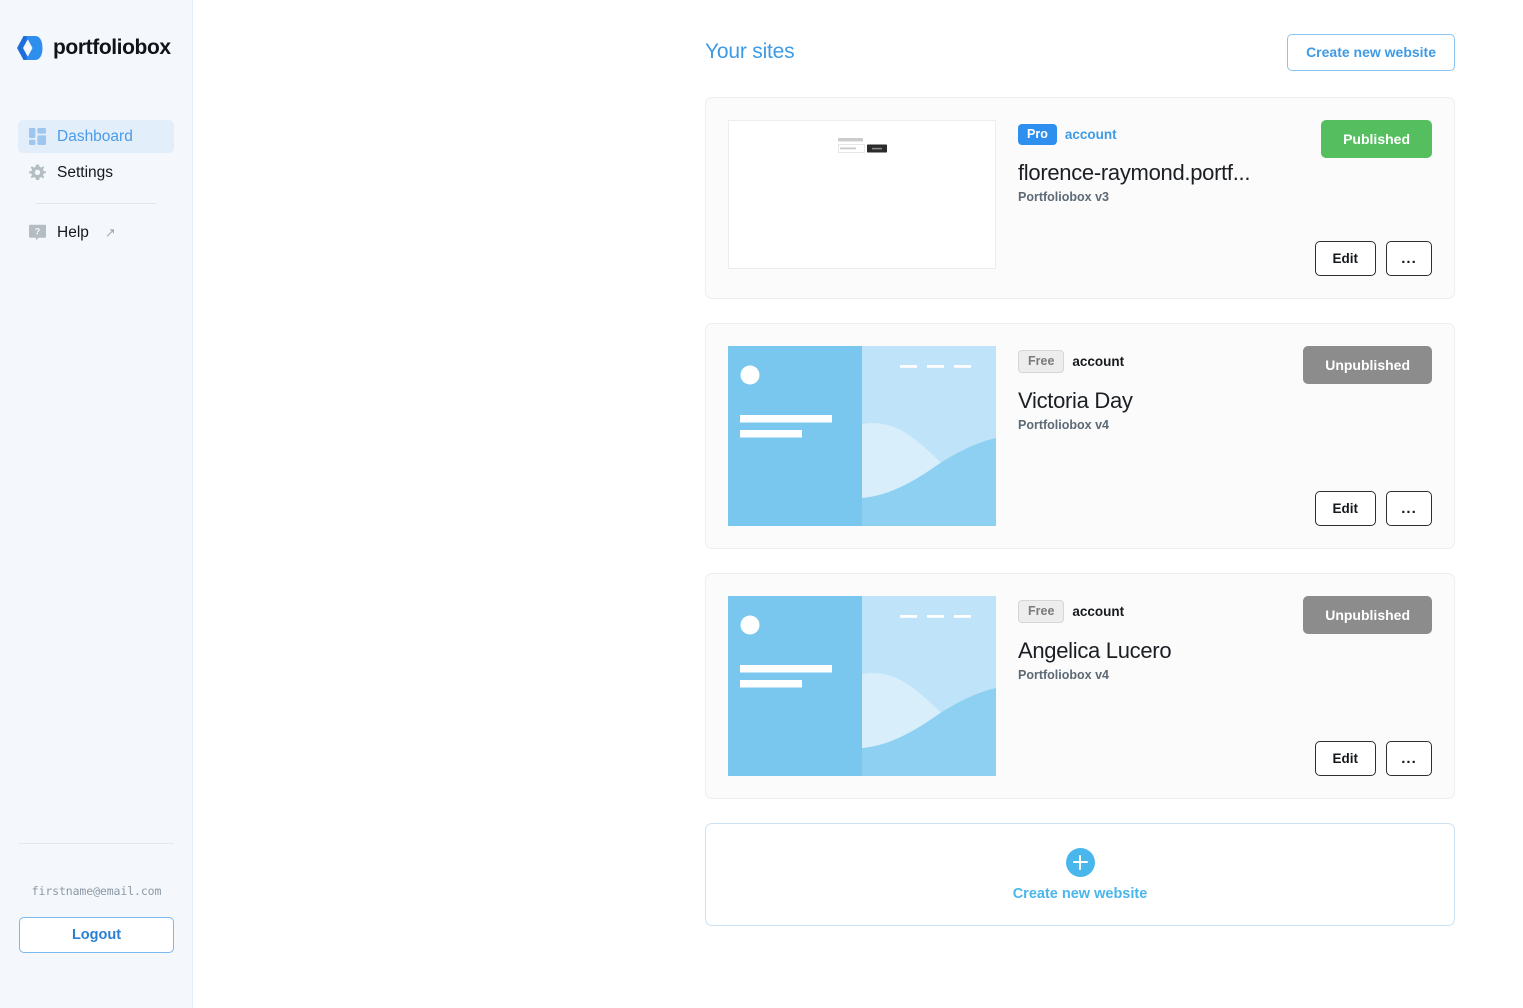 The height and width of the screenshot is (1008, 1523). Describe the element at coordinates (1080, 52) in the screenshot. I see `page-header: Your sites Create new website` at that location.